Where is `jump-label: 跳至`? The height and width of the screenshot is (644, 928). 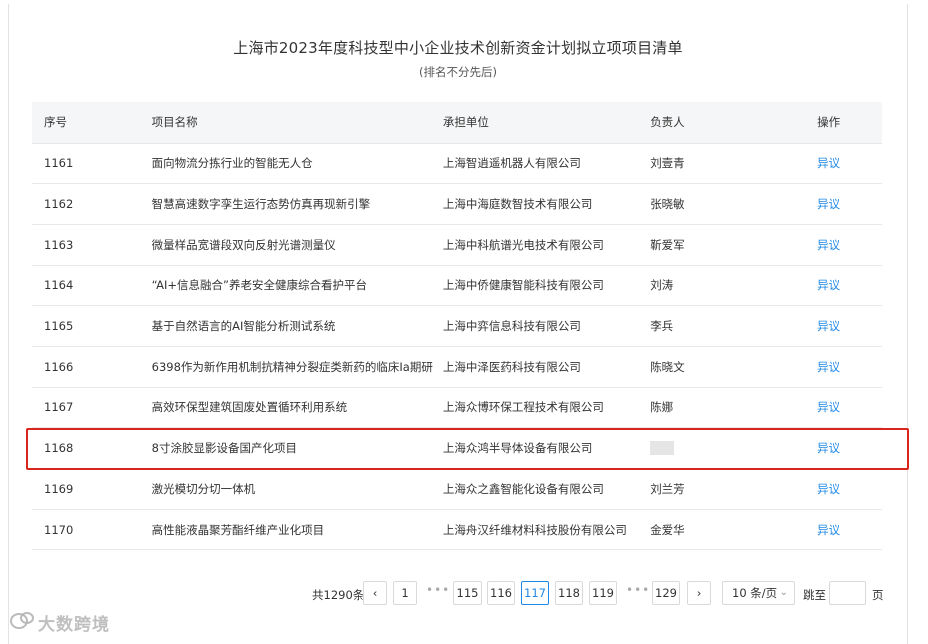
jump-label: 跳至 is located at coordinates (814, 595).